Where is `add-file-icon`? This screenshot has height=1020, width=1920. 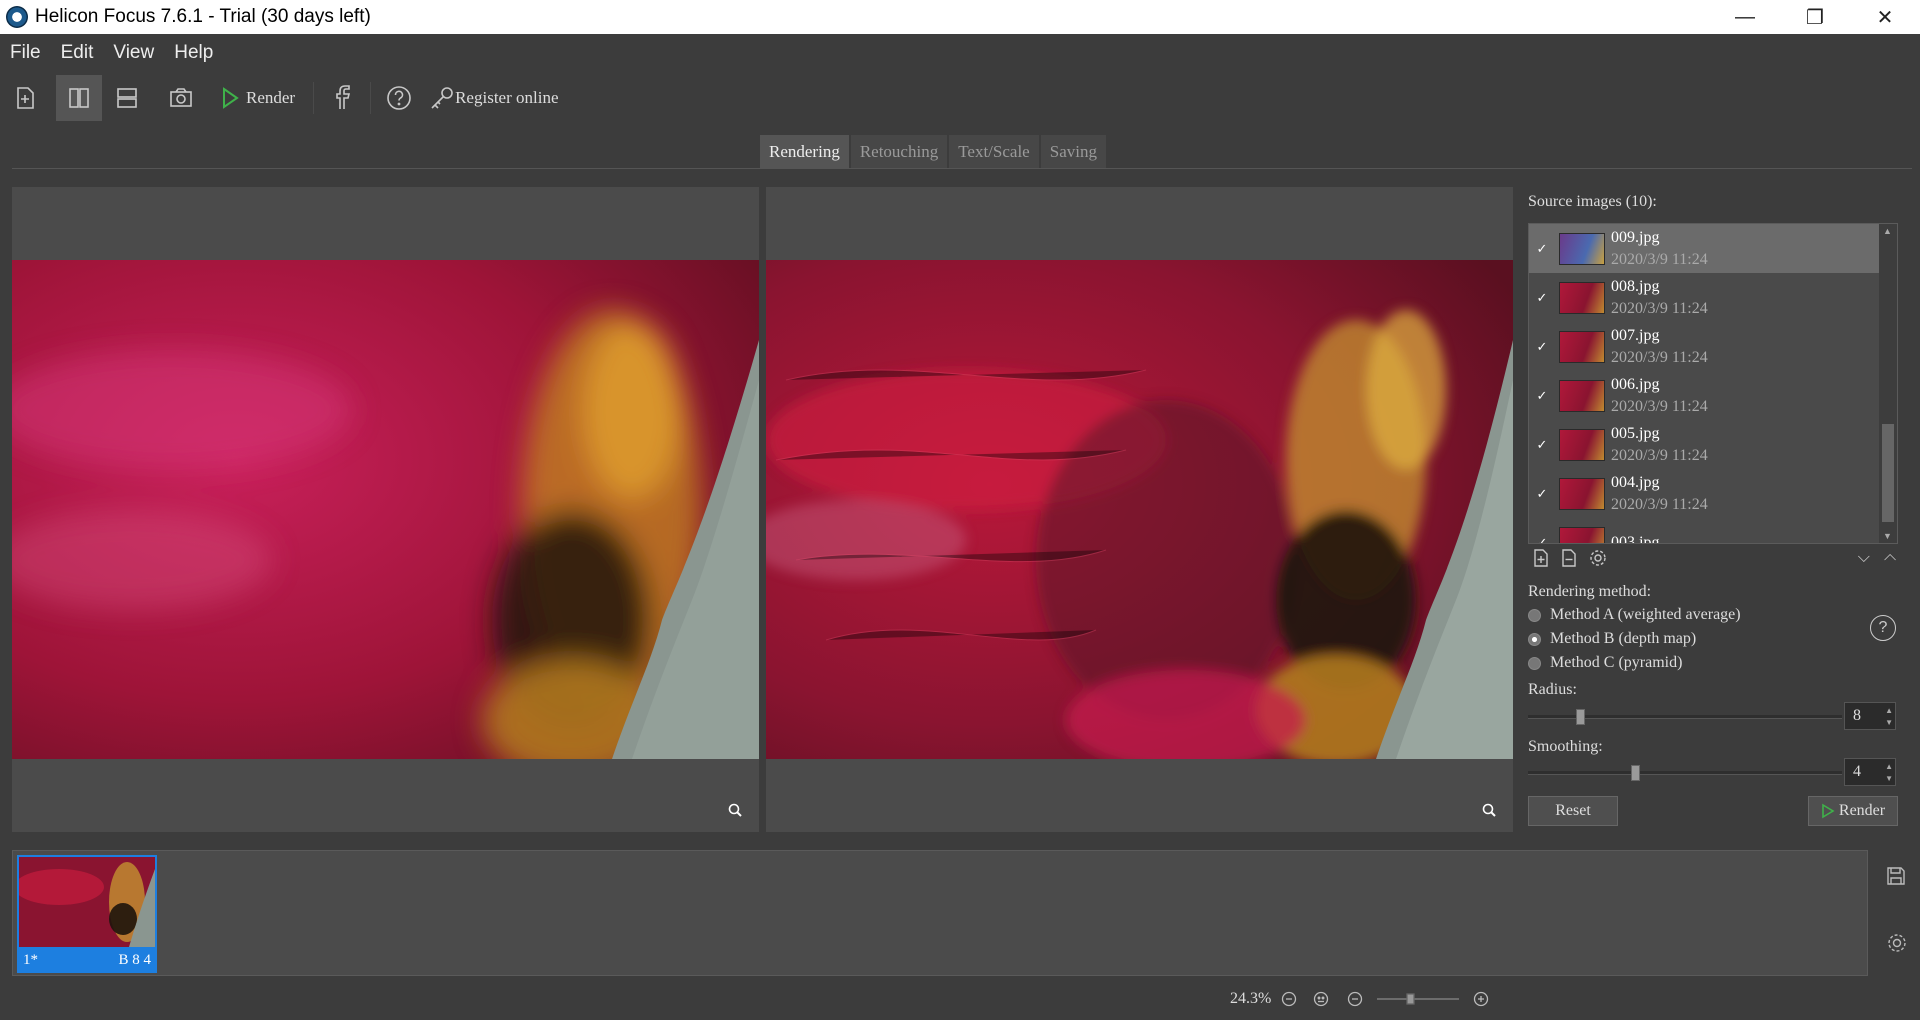
add-file-icon is located at coordinates (1541, 558).